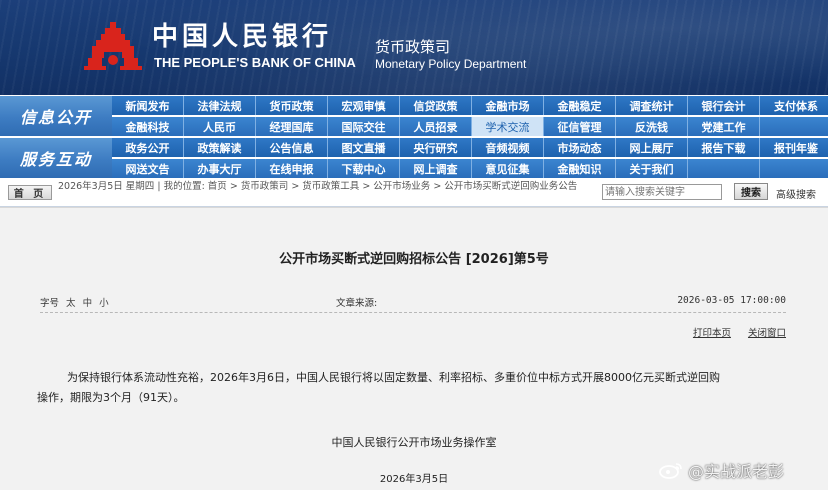  I want to click on current-date: 2026年3月5日 星期四, so click(106, 186).